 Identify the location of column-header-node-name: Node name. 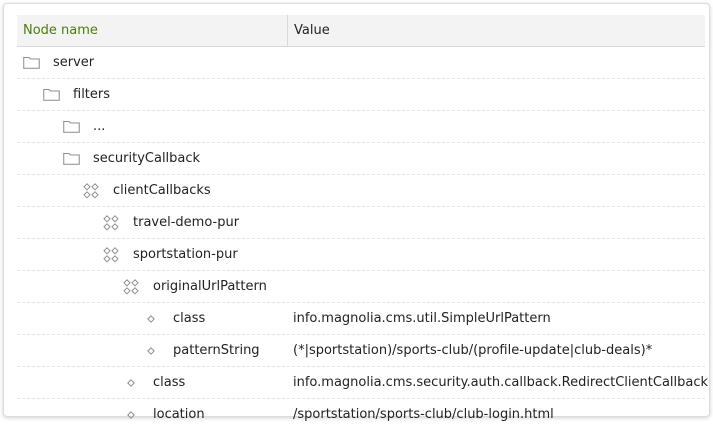
(60, 30).